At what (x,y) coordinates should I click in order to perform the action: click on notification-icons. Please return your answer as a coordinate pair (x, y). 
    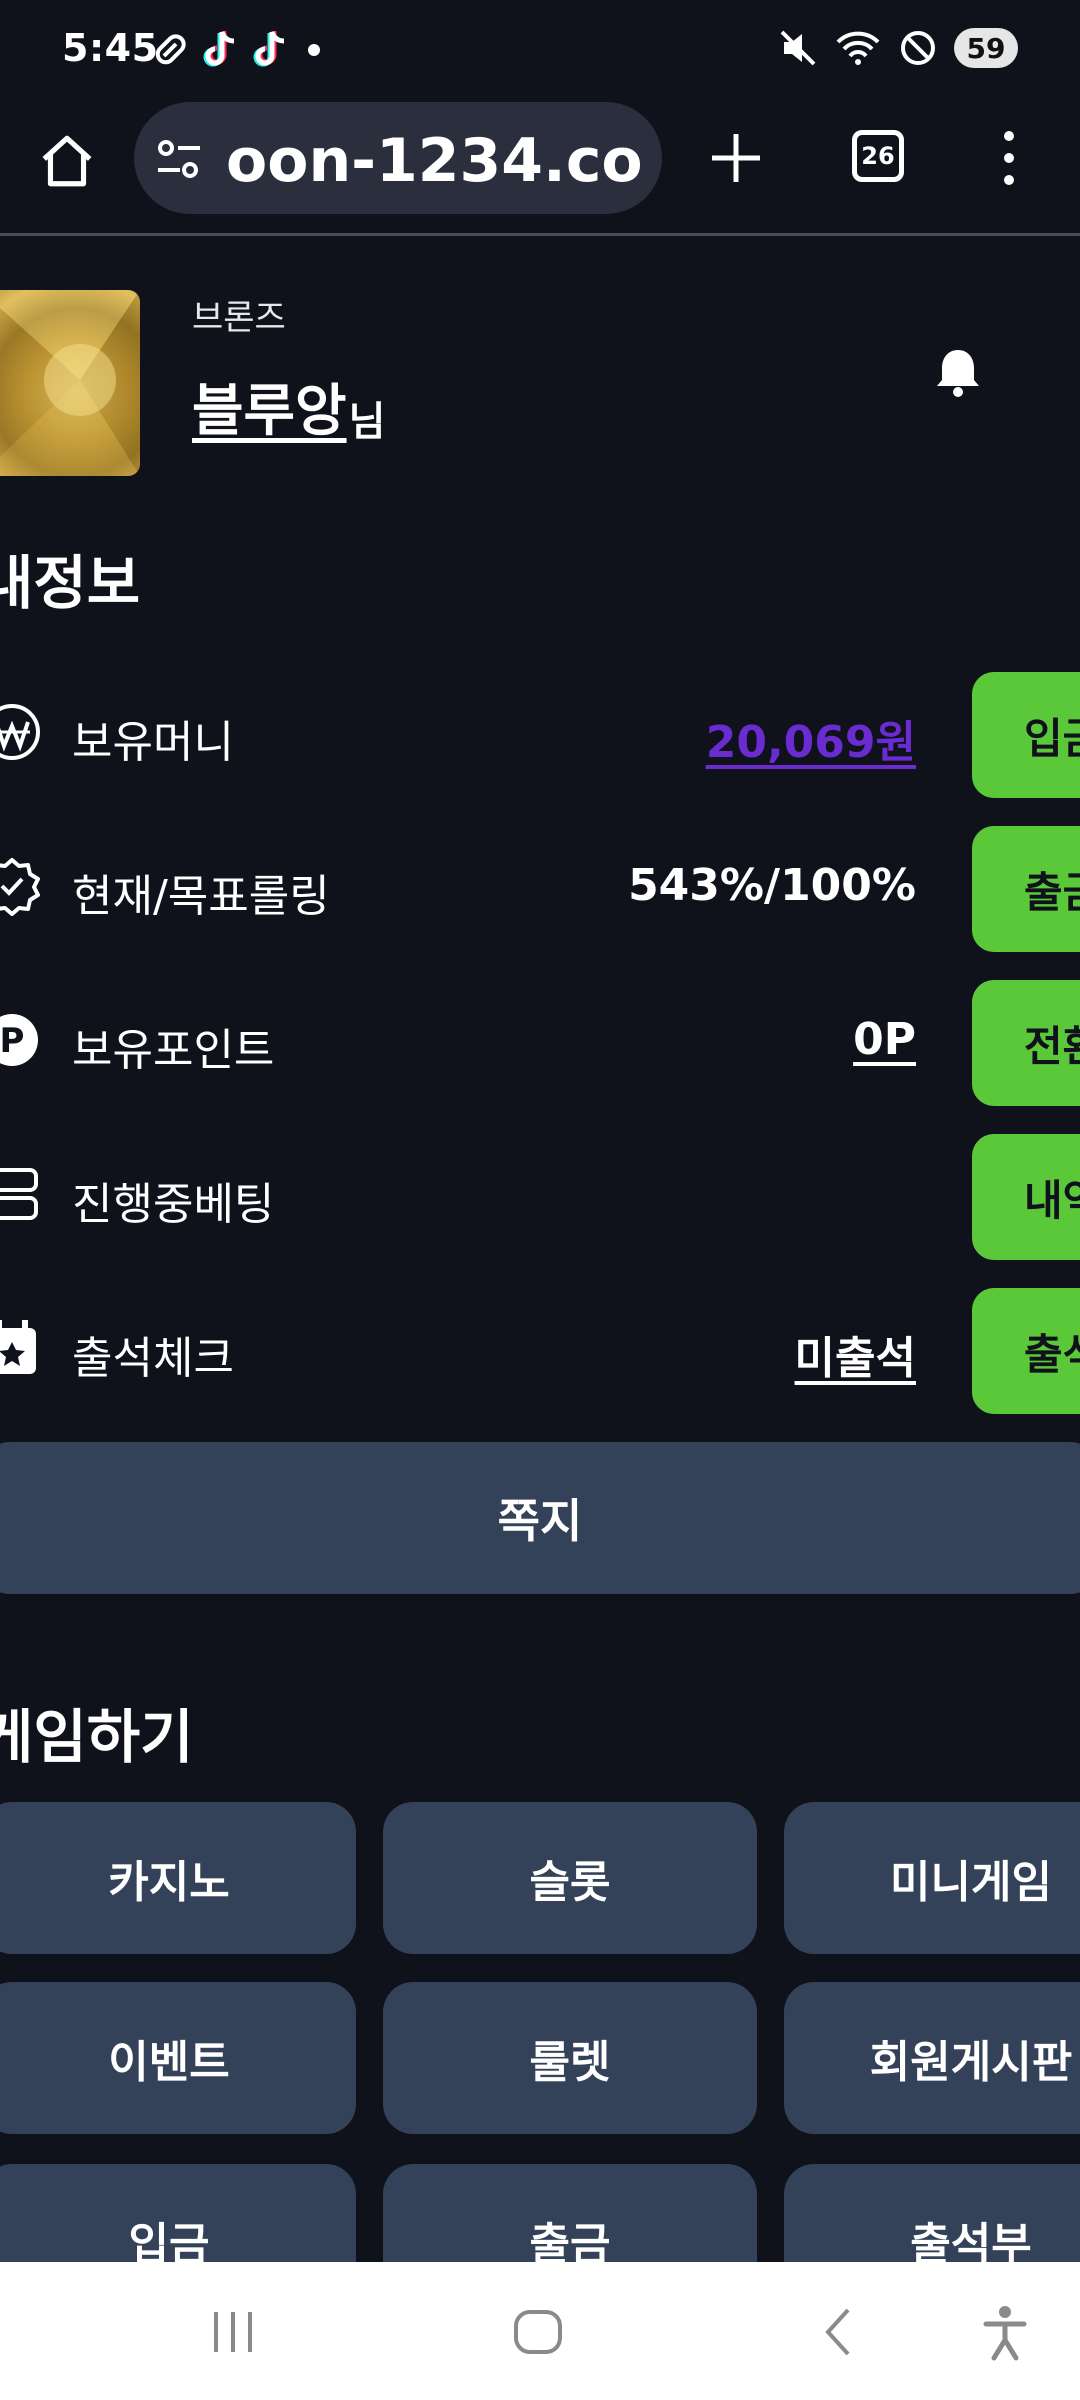
    Looking at the image, I should click on (235, 50).